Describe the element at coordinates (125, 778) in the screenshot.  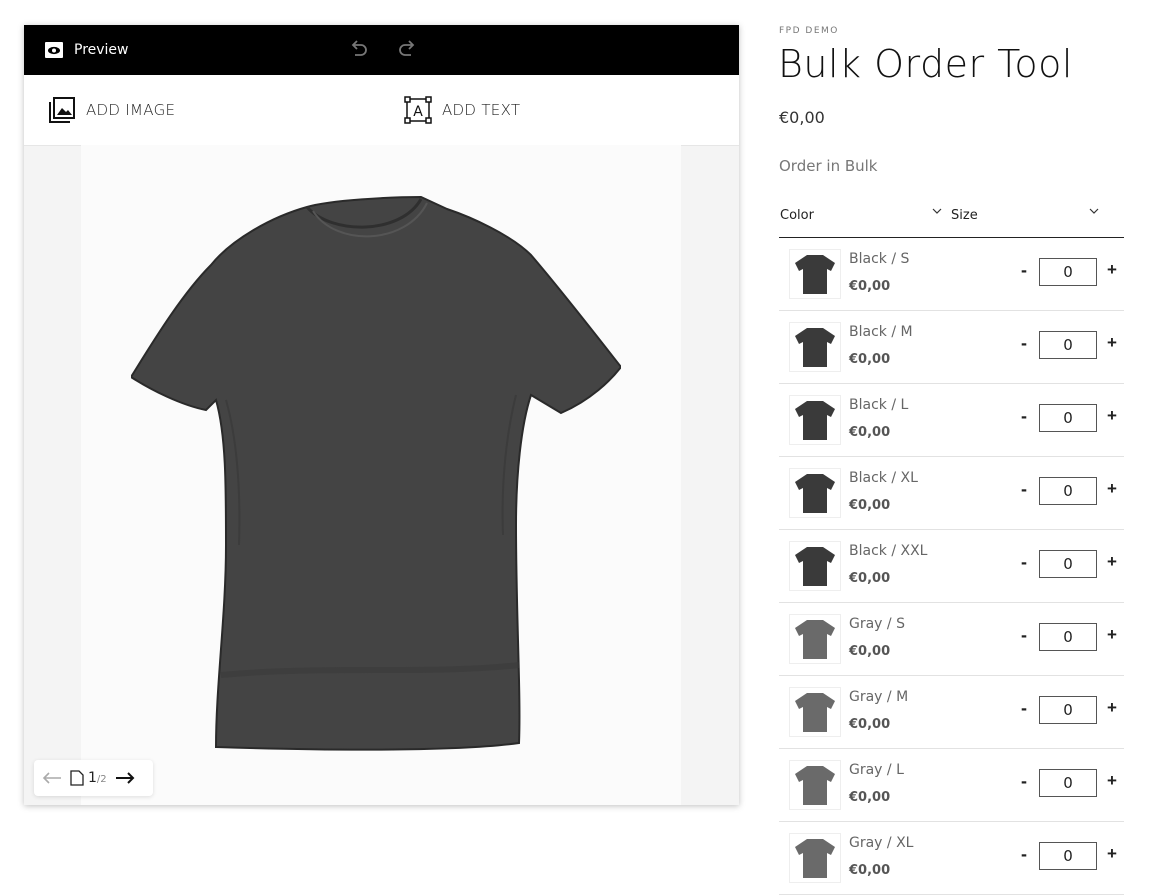
I see `next-page-icon` at that location.